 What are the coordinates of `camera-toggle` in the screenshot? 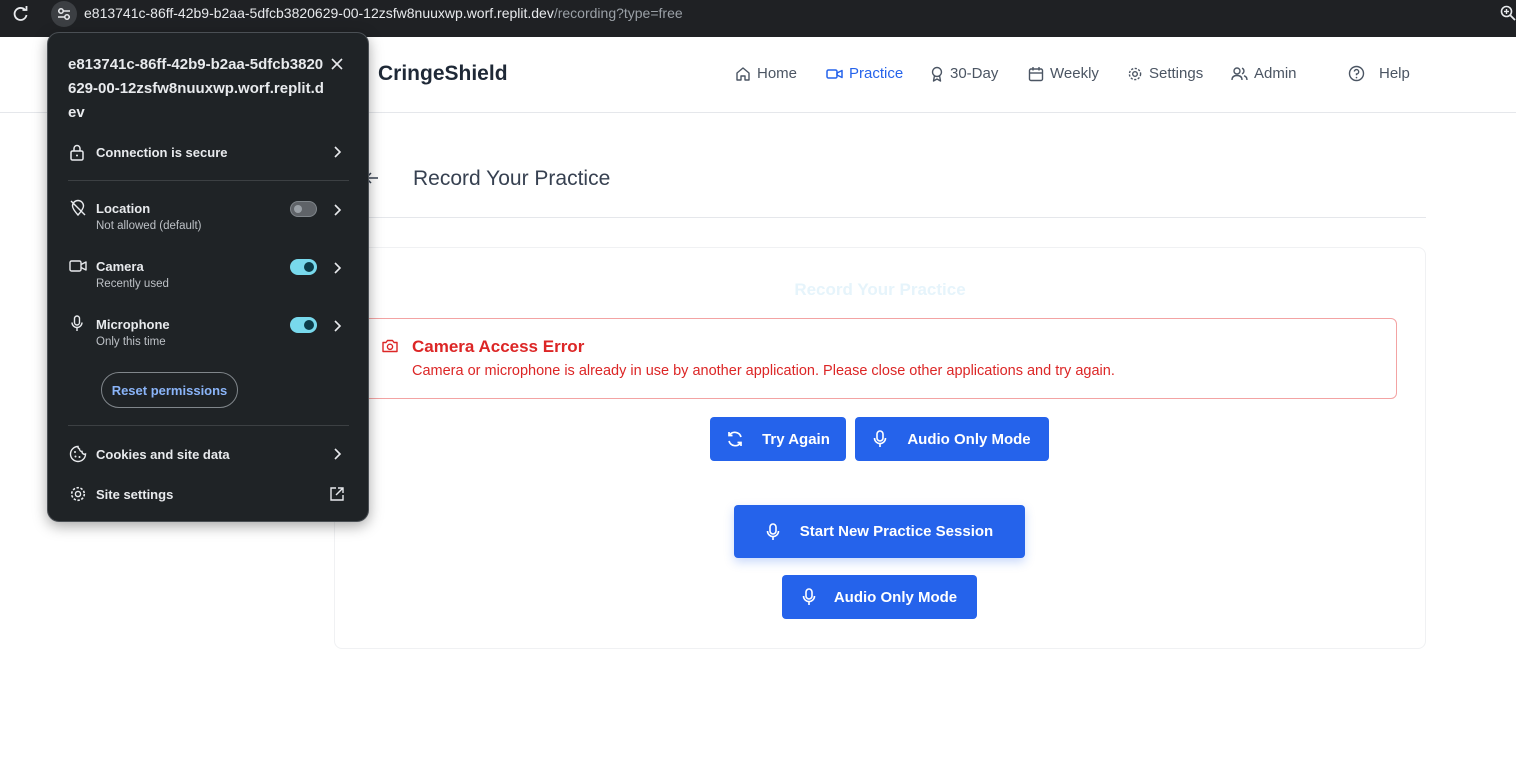 It's located at (303, 267).